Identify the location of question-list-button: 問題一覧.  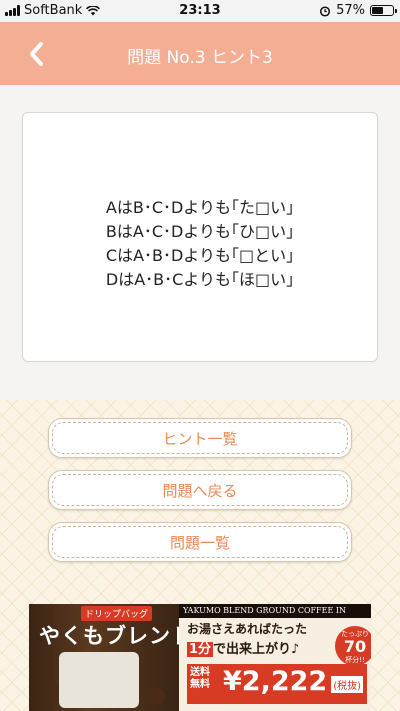
(200, 542).